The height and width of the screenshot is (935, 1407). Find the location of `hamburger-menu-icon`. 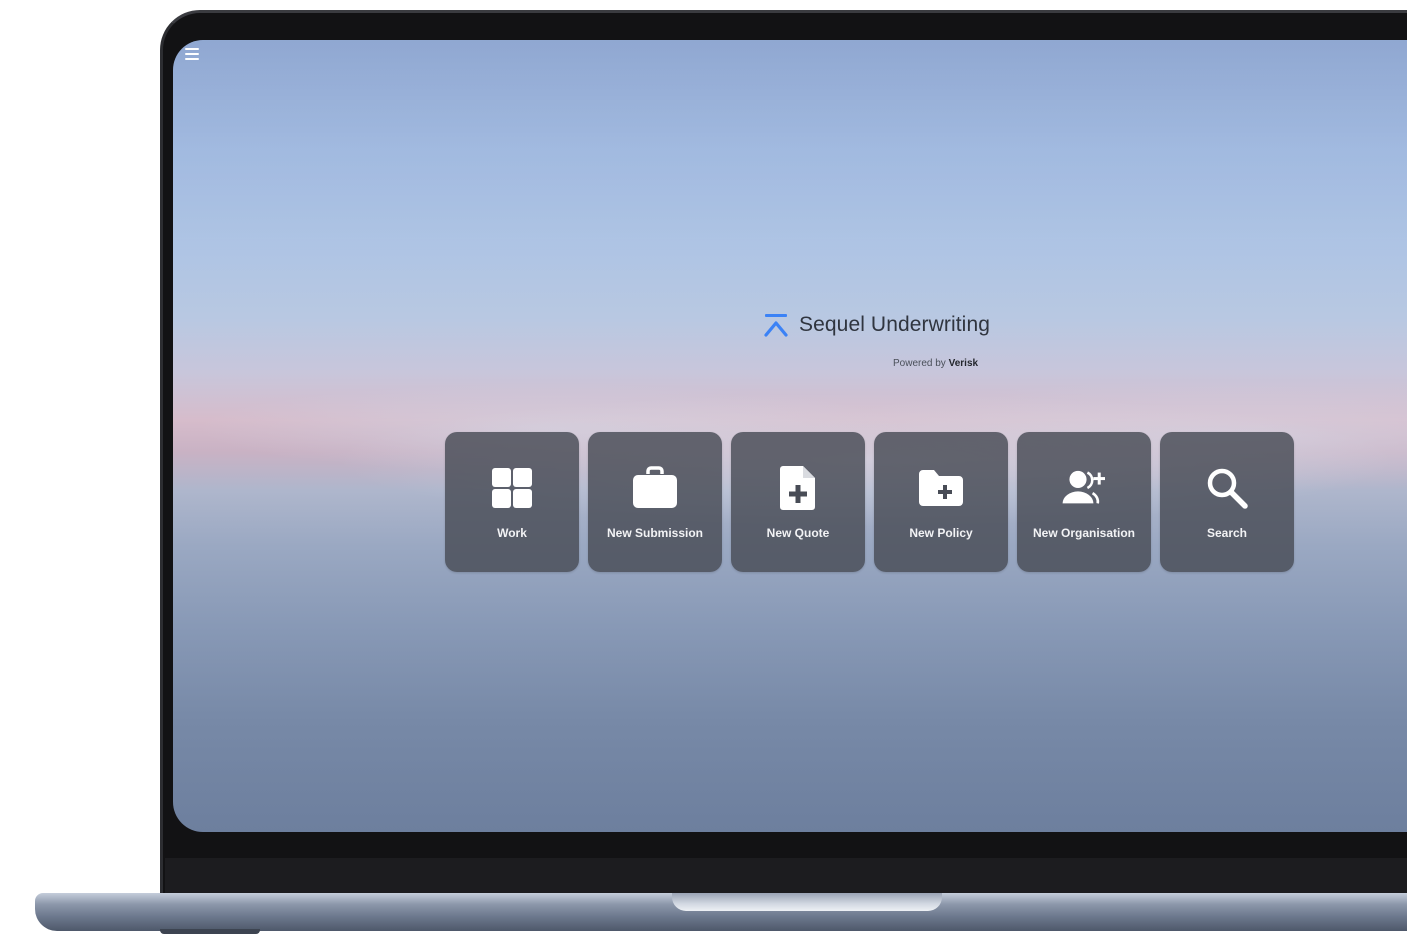

hamburger-menu-icon is located at coordinates (192, 54).